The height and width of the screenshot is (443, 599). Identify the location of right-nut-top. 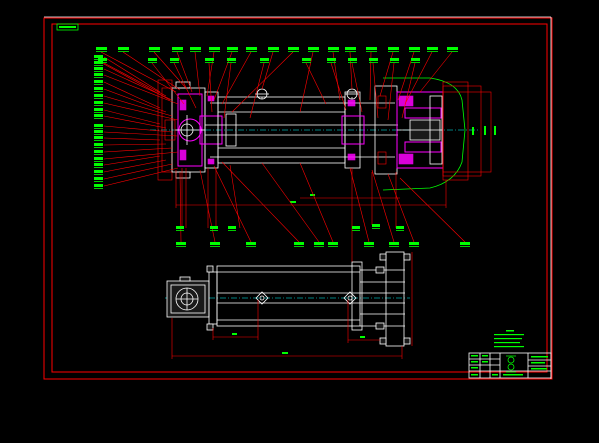
(351, 103).